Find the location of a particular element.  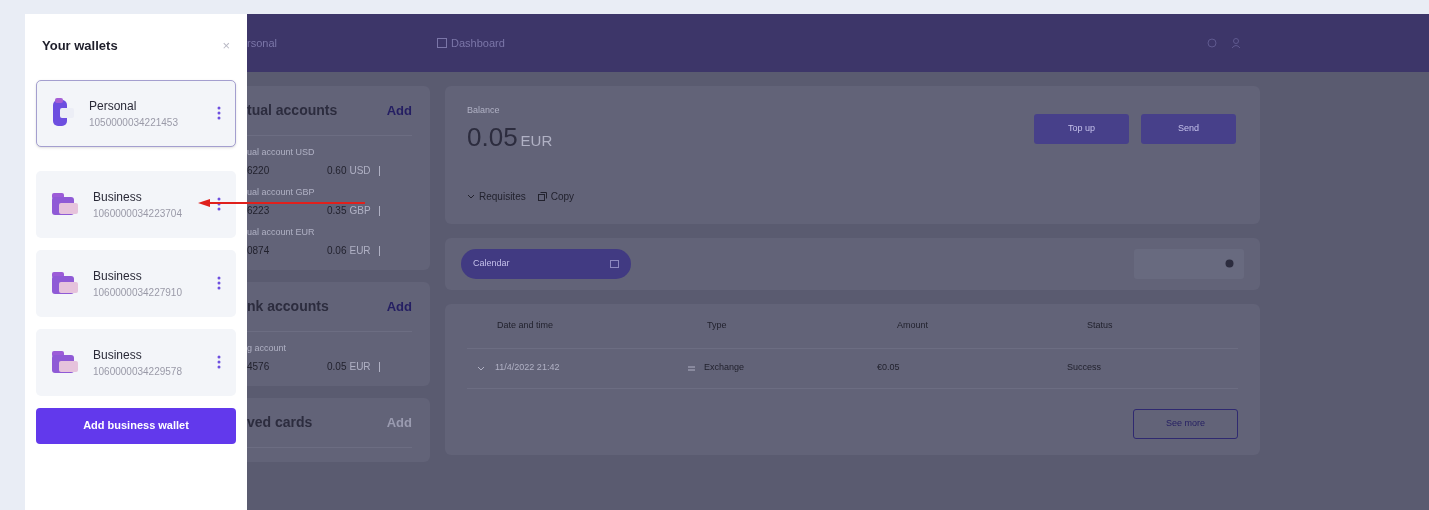

copy-icon is located at coordinates (542, 196).